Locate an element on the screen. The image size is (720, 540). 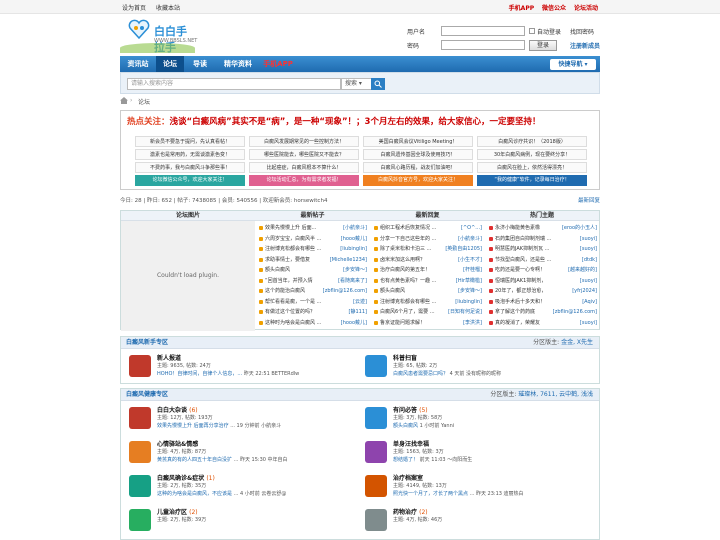
search-input: 请输入搜索内容 is located at coordinates (234, 84).